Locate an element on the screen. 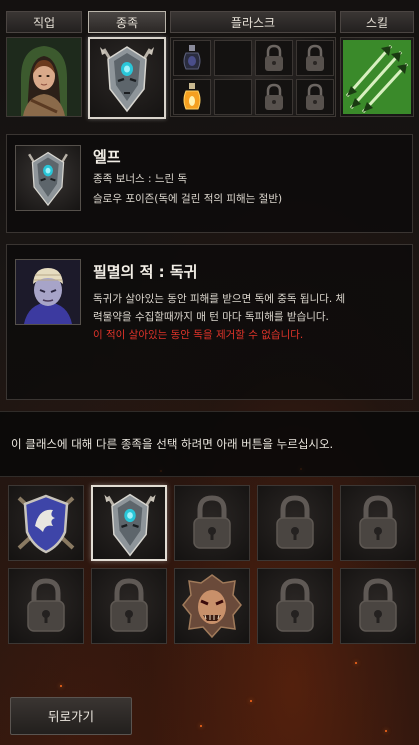 Image resolution: width=419 pixels, height=745 pixels. class-portrait-tile is located at coordinates (44, 77).